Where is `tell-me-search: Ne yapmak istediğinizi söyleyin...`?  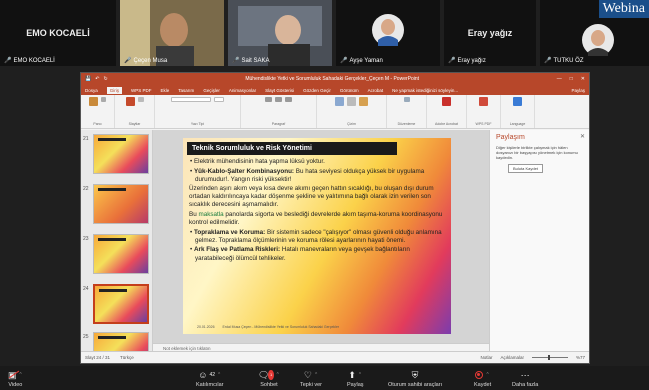 tell-me-search: Ne yapmak istediğinizi söyleyin... is located at coordinates (425, 90).